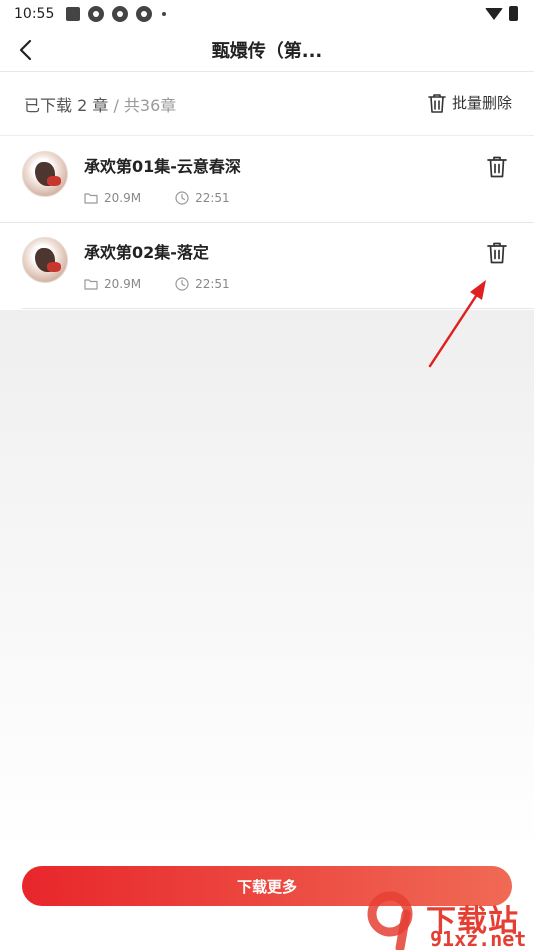 The width and height of the screenshot is (534, 950). Describe the element at coordinates (494, 13) in the screenshot. I see `wifi-icon` at that location.